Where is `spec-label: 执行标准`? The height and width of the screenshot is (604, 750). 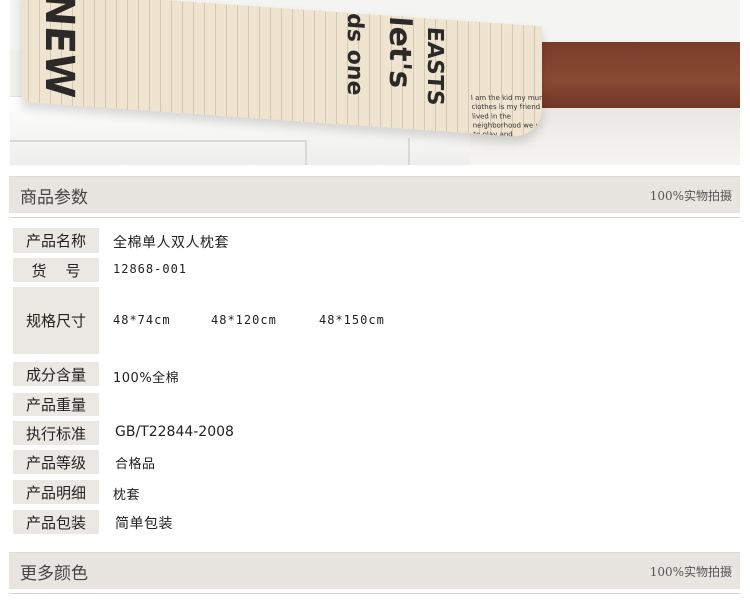 spec-label: 执行标准 is located at coordinates (56, 433).